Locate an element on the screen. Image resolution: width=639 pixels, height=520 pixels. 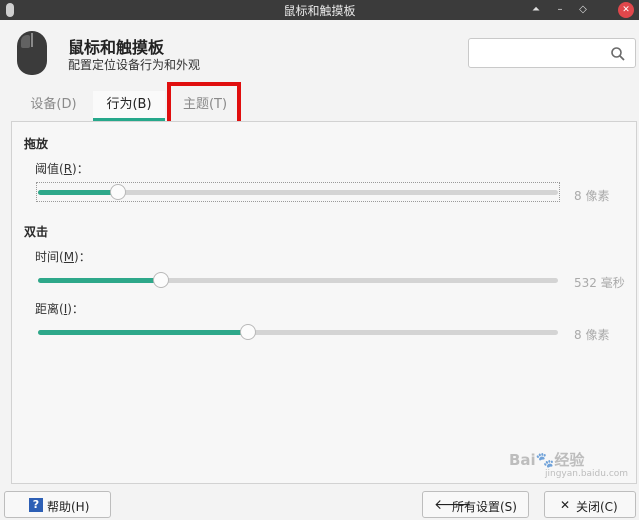
all-settings-label: 所有设置(S) is located at coordinates (484, 507).